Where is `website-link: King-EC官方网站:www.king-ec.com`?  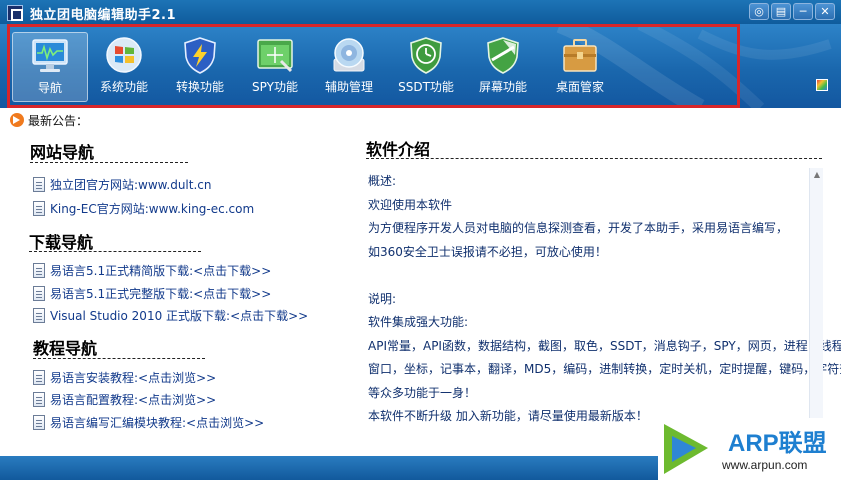 website-link: King-EC官方网站:www.king-ec.com is located at coordinates (143, 208).